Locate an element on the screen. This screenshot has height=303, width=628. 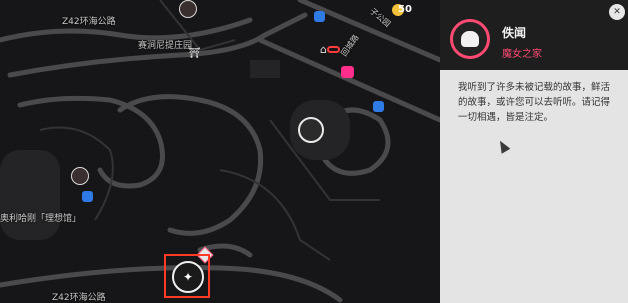
mask-icon is located at coordinates (347, 72).